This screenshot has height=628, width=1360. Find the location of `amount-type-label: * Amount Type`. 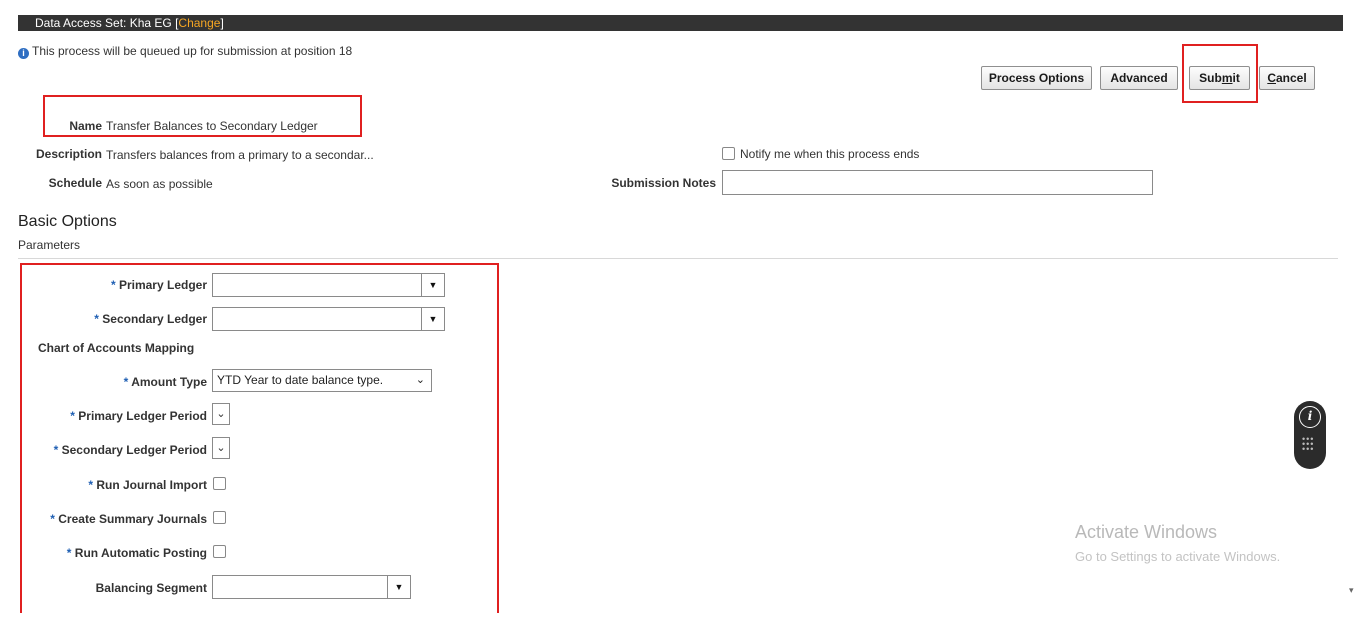

amount-type-label: * Amount Type is located at coordinates (113, 382).